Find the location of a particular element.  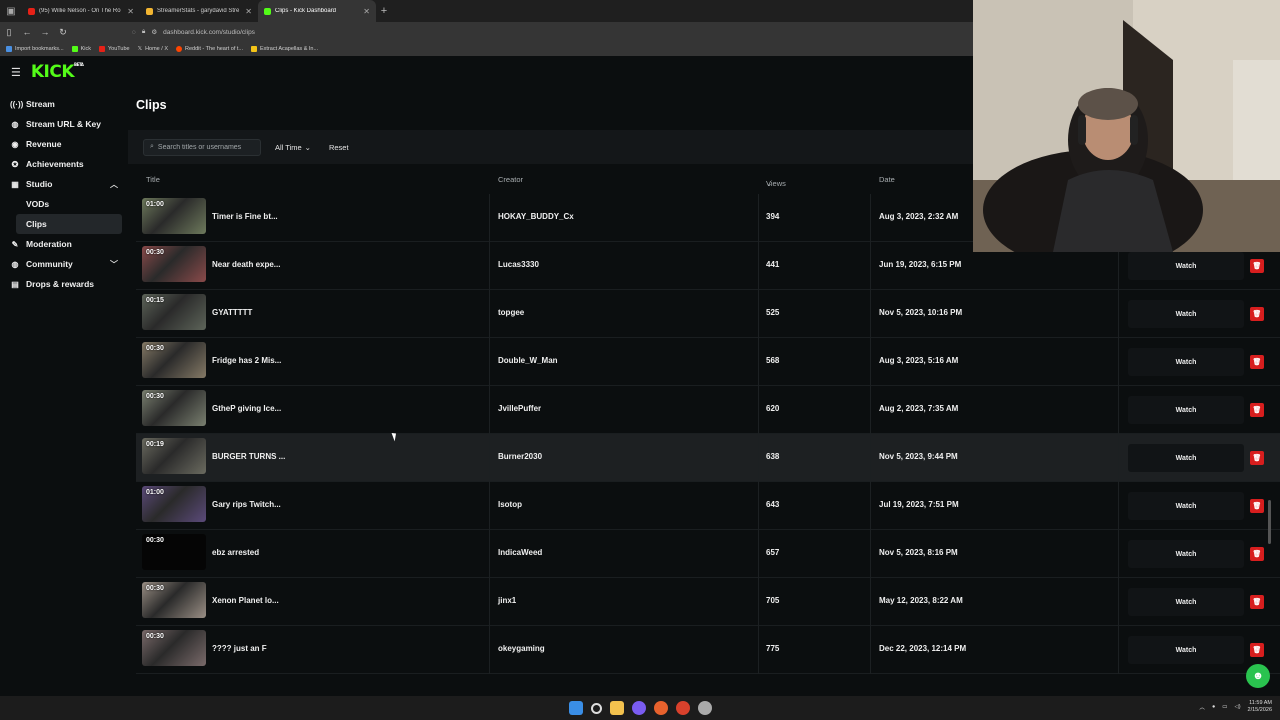

sidebar-item-stream: ((·)) Stream is located at coordinates (64, 104).